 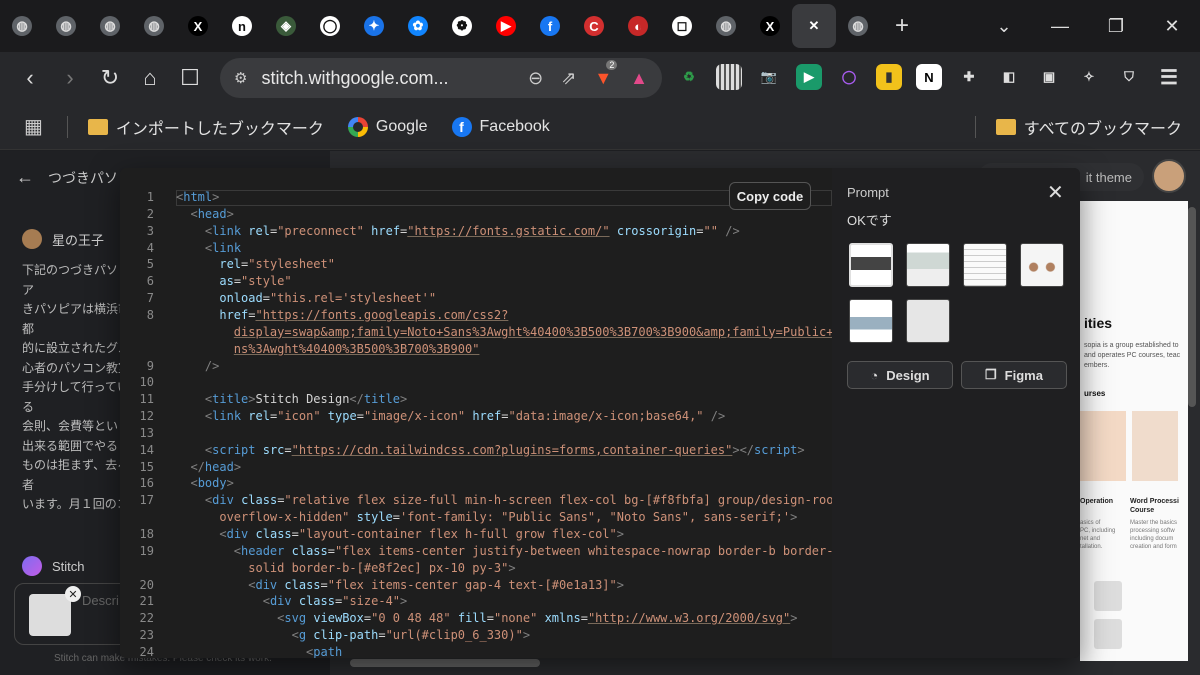 What do you see at coordinates (814, 26) in the screenshot?
I see `browser-tab: ✕` at bounding box center [814, 26].